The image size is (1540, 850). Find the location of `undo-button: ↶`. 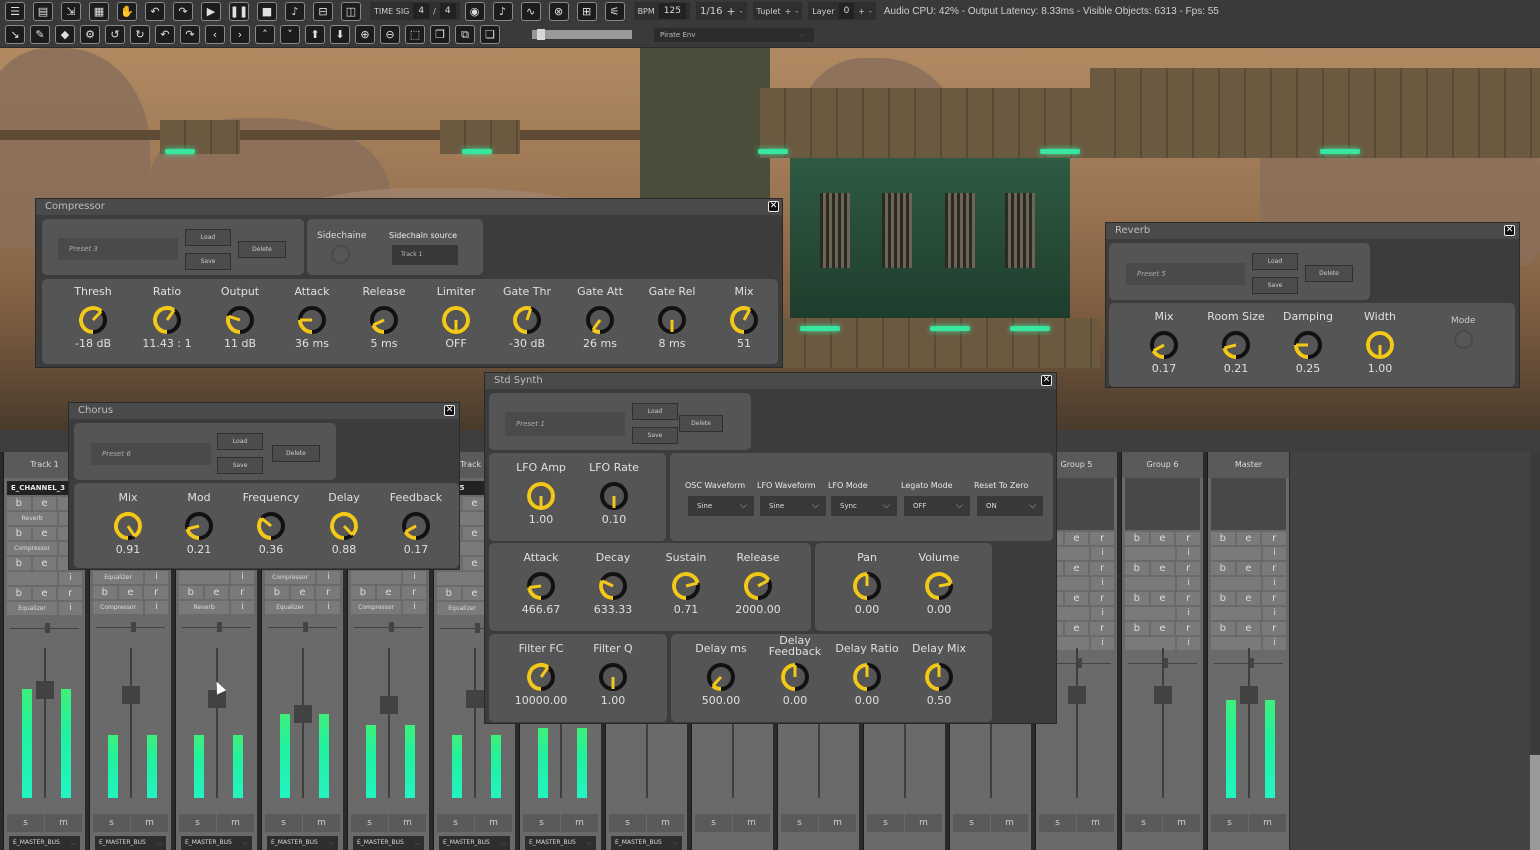

undo-button: ↶ is located at coordinates (155, 11).